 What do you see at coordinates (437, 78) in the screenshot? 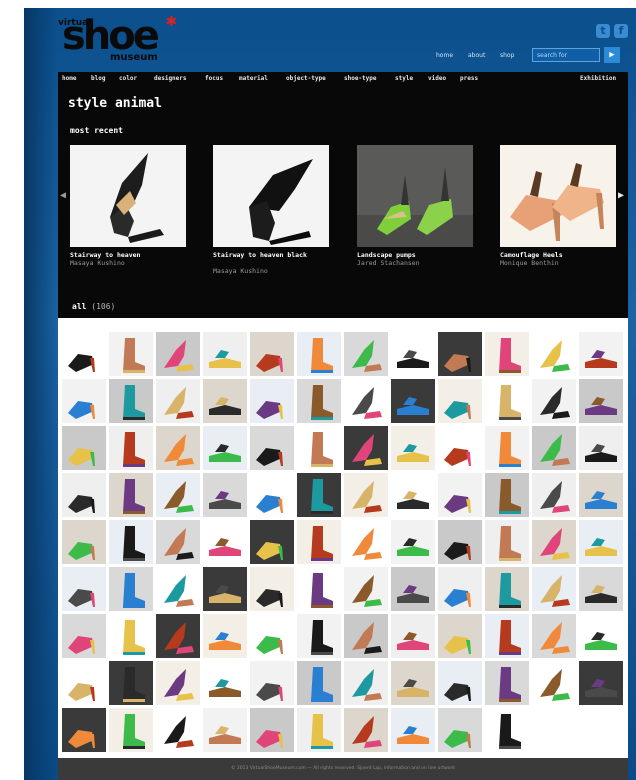
I see `nav-item-video: video` at bounding box center [437, 78].